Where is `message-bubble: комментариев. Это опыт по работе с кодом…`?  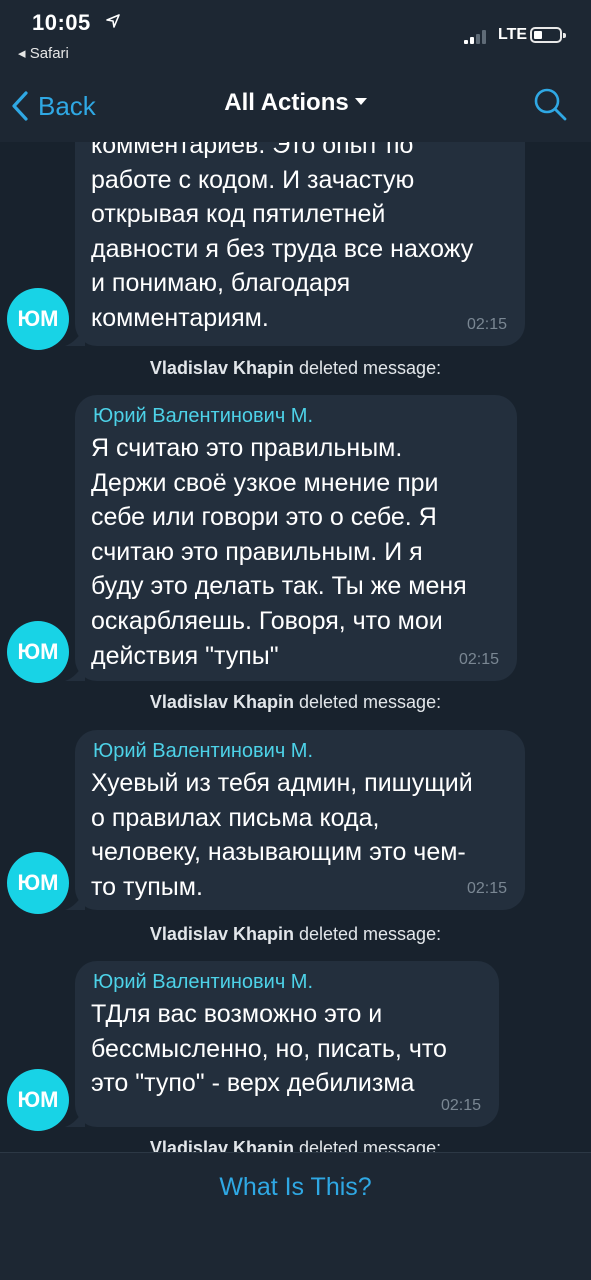 message-bubble: комментариев. Это опыт по работе с кодом… is located at coordinates (295, 244).